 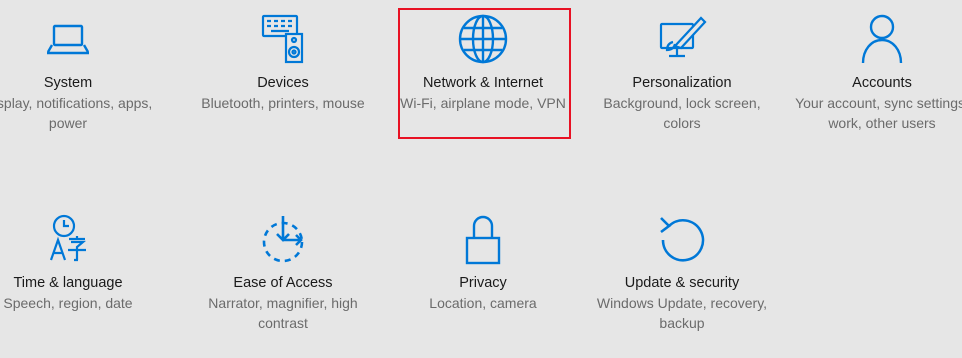 I want to click on tile-title: Network & Internet, so click(x=483, y=83).